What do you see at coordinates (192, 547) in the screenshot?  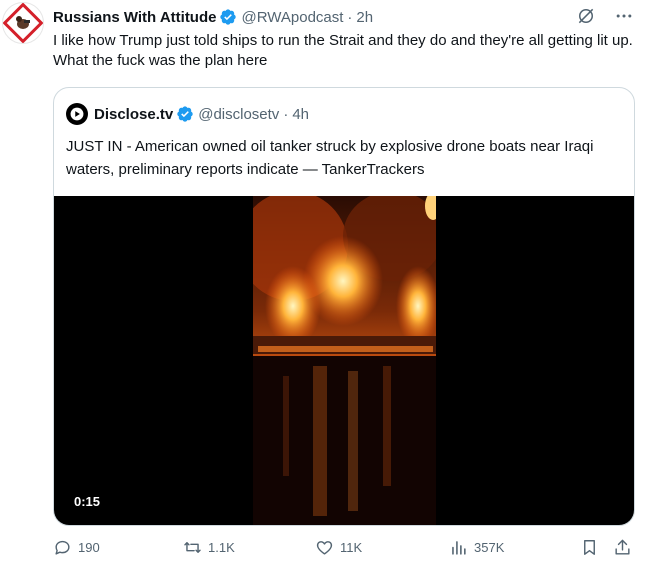 I see `repost-icon` at bounding box center [192, 547].